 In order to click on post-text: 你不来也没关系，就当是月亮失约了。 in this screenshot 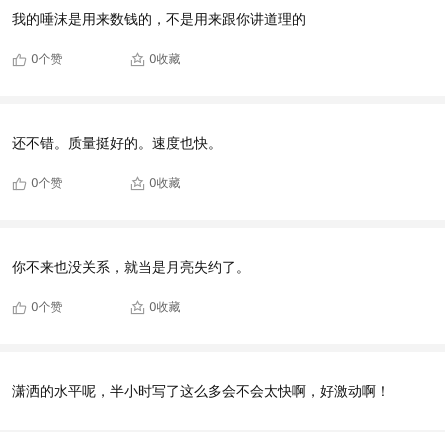, I will do `click(131, 268)`.